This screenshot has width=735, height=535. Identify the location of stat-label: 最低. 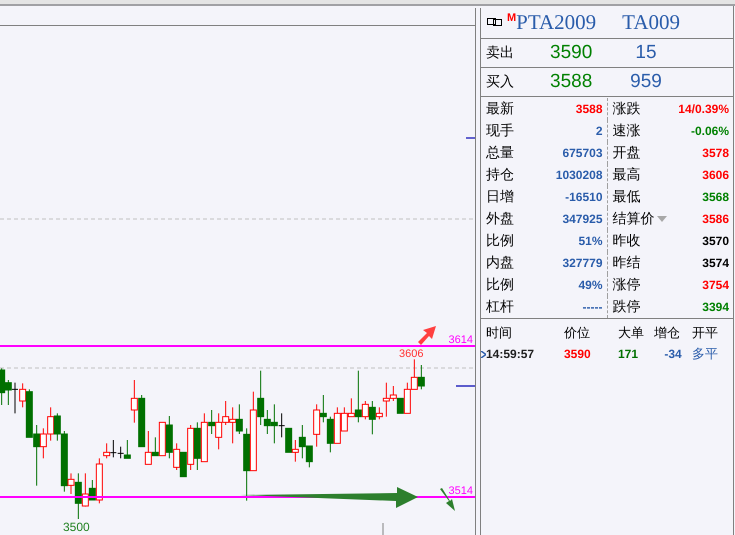
(626, 197).